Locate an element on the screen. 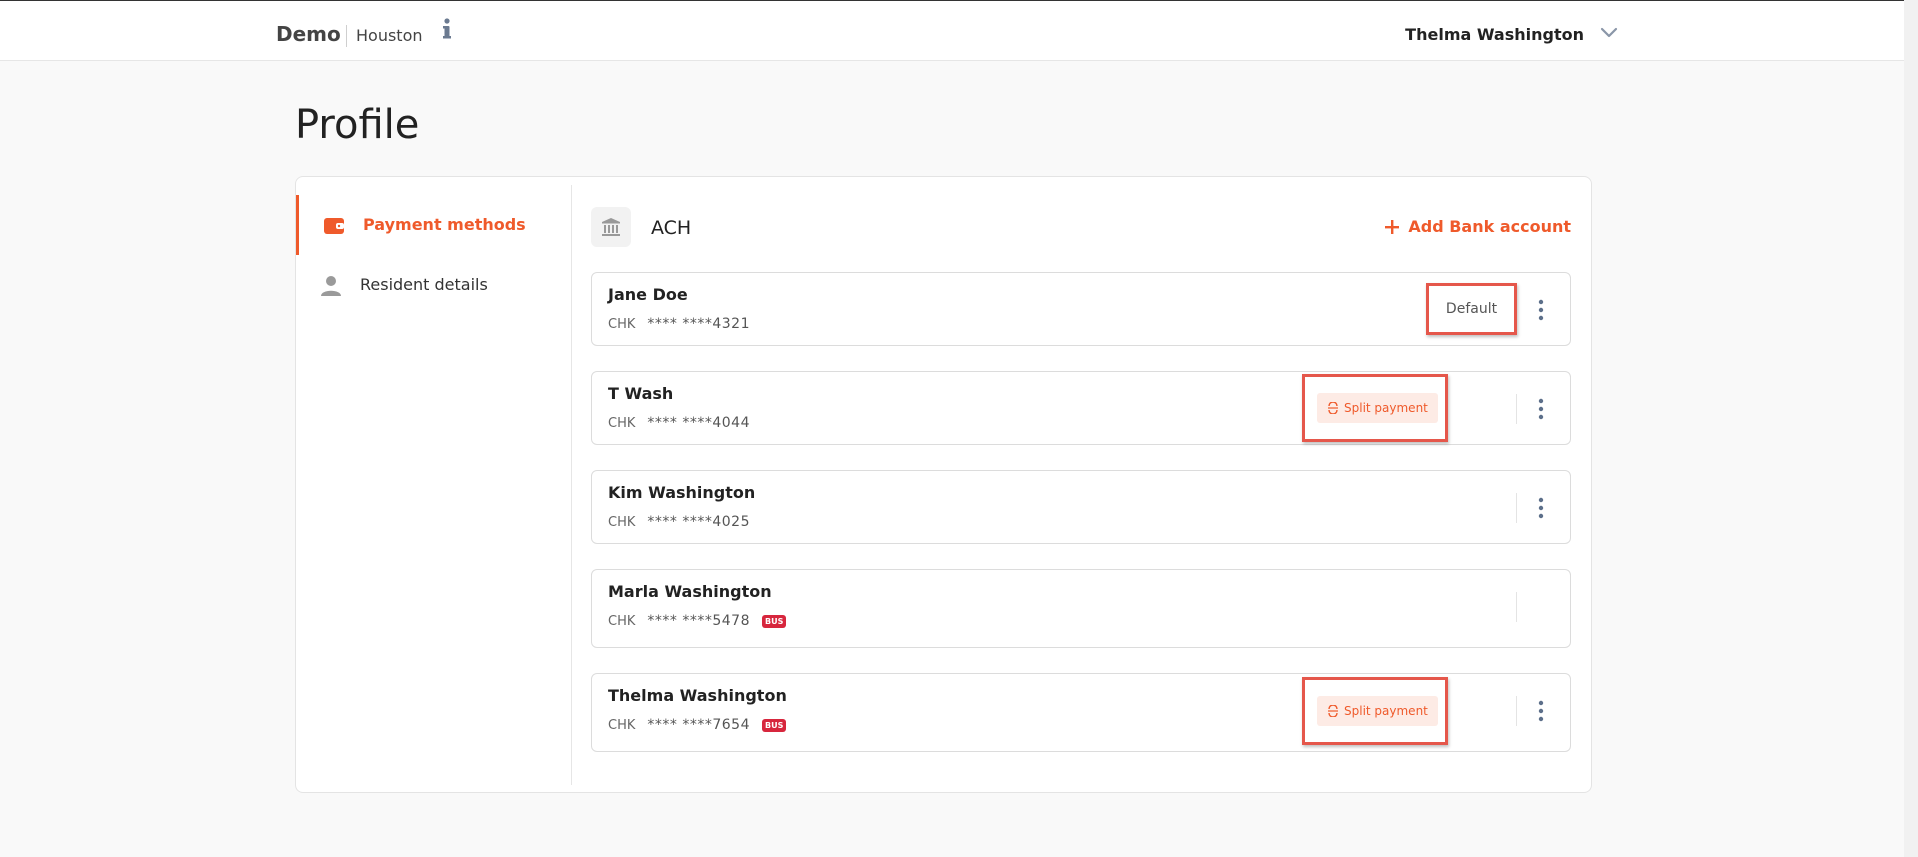 The width and height of the screenshot is (1918, 857). wallet-icon is located at coordinates (334, 226).